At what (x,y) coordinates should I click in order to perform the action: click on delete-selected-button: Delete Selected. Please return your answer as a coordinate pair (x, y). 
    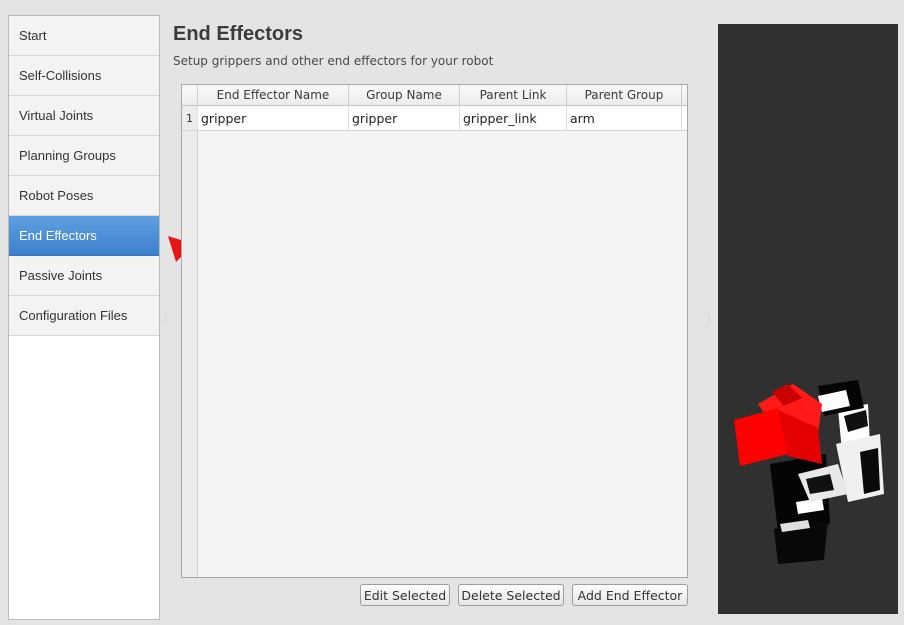
    Looking at the image, I should click on (511, 595).